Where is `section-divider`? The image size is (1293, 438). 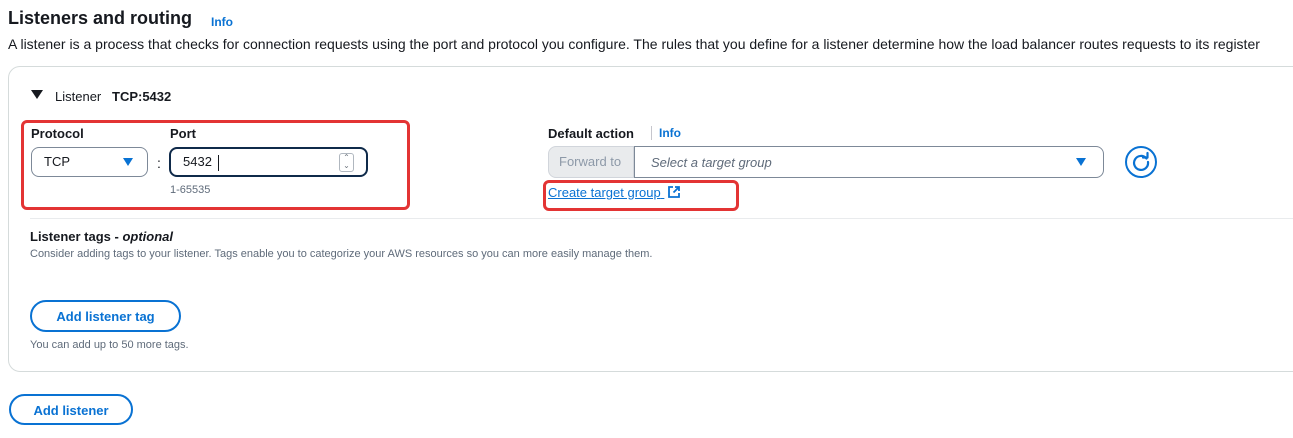
section-divider is located at coordinates (661, 218).